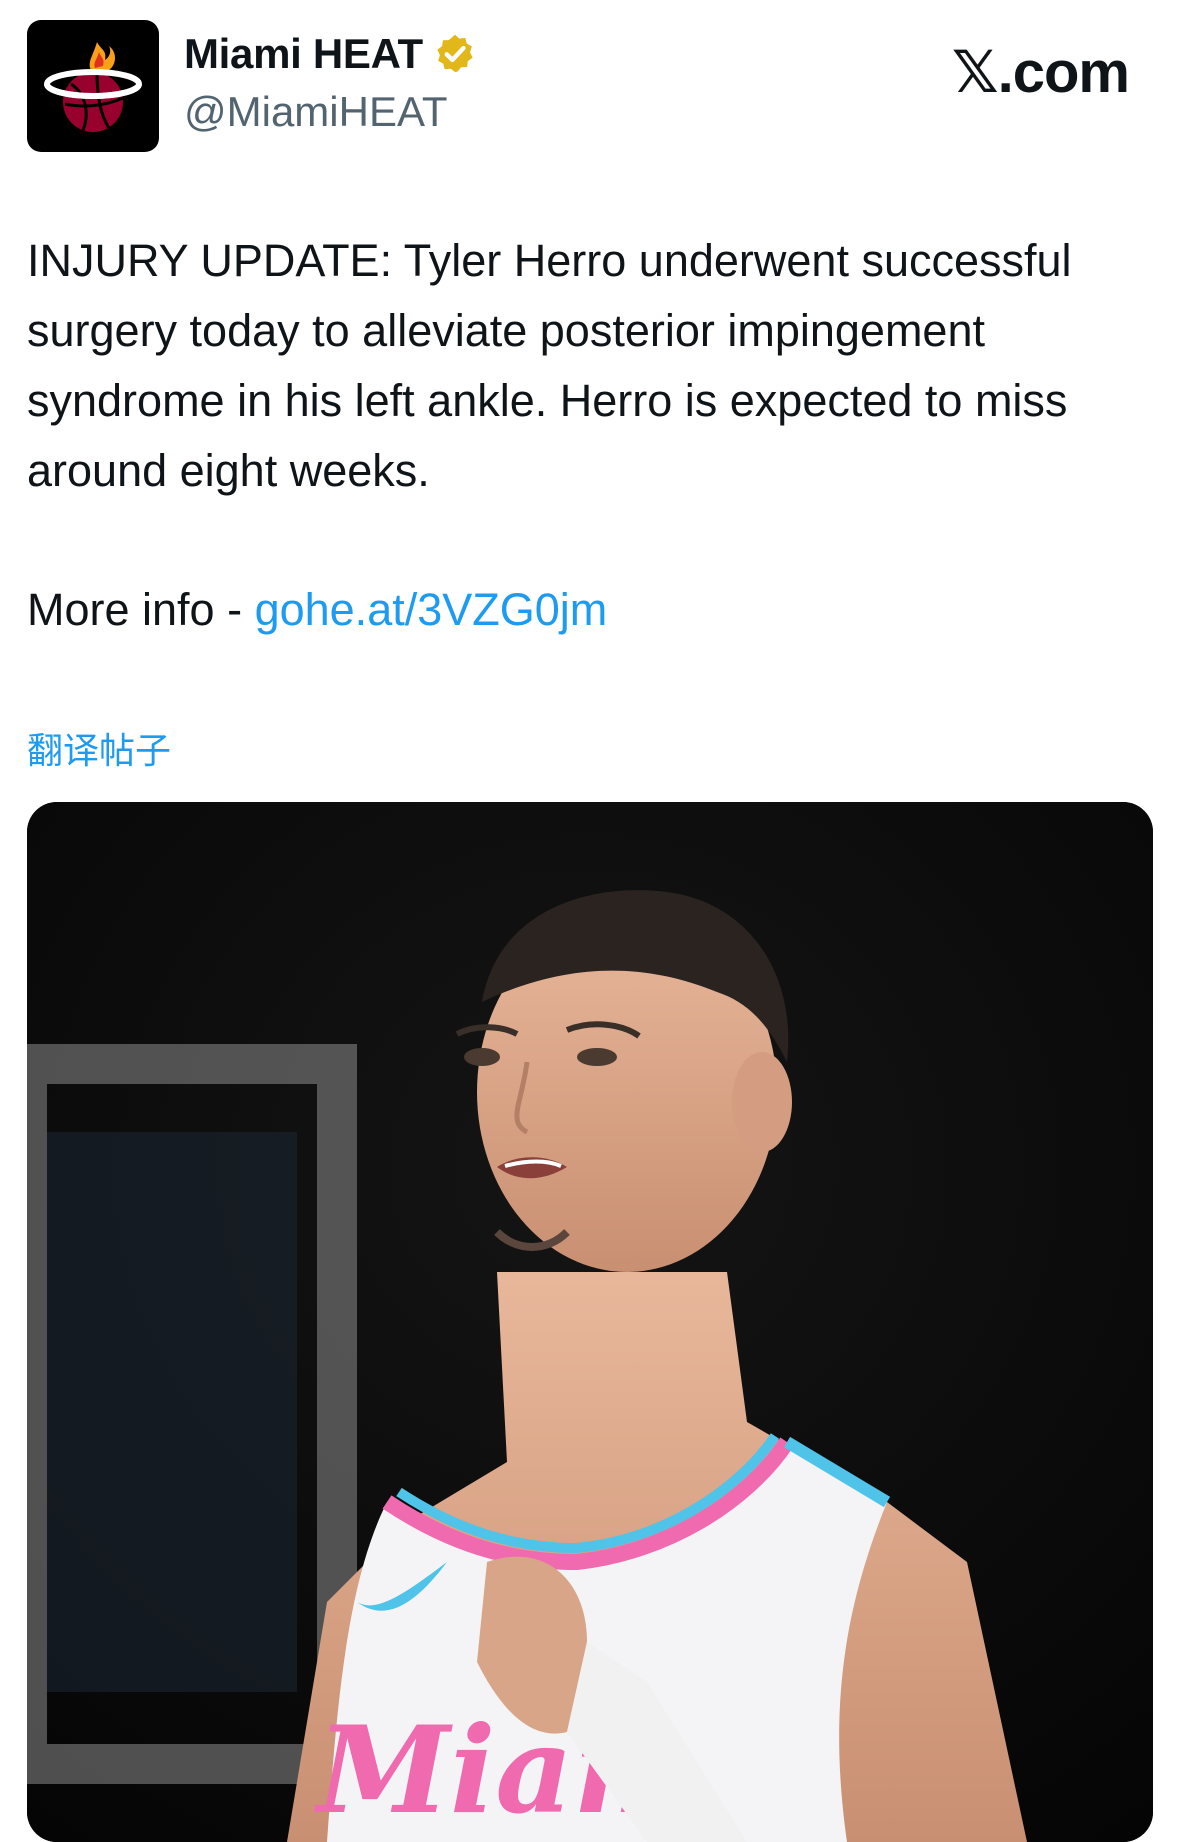 The height and width of the screenshot is (1842, 1179). I want to click on more-info-line: More info - gohe.at/3VZG0jm, so click(317, 610).